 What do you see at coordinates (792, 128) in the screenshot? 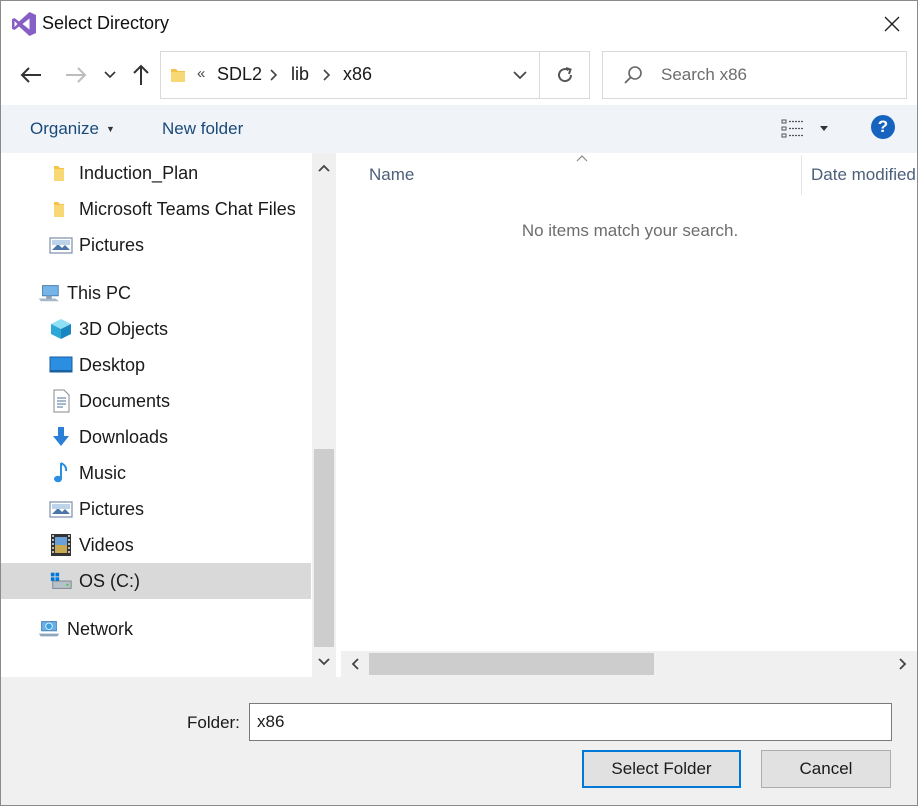
I see `details-view-icon` at bounding box center [792, 128].